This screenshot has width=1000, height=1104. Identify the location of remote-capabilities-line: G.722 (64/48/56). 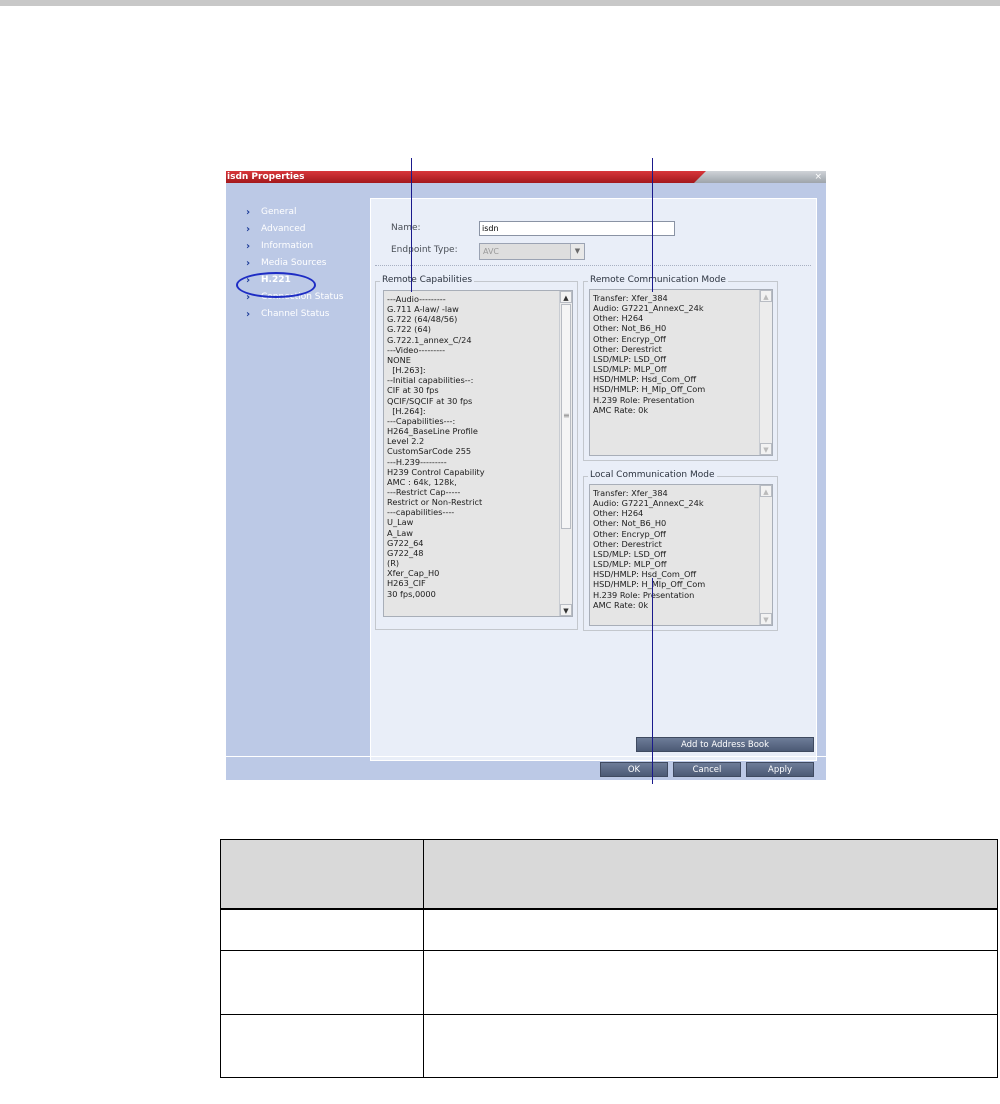
(422, 319).